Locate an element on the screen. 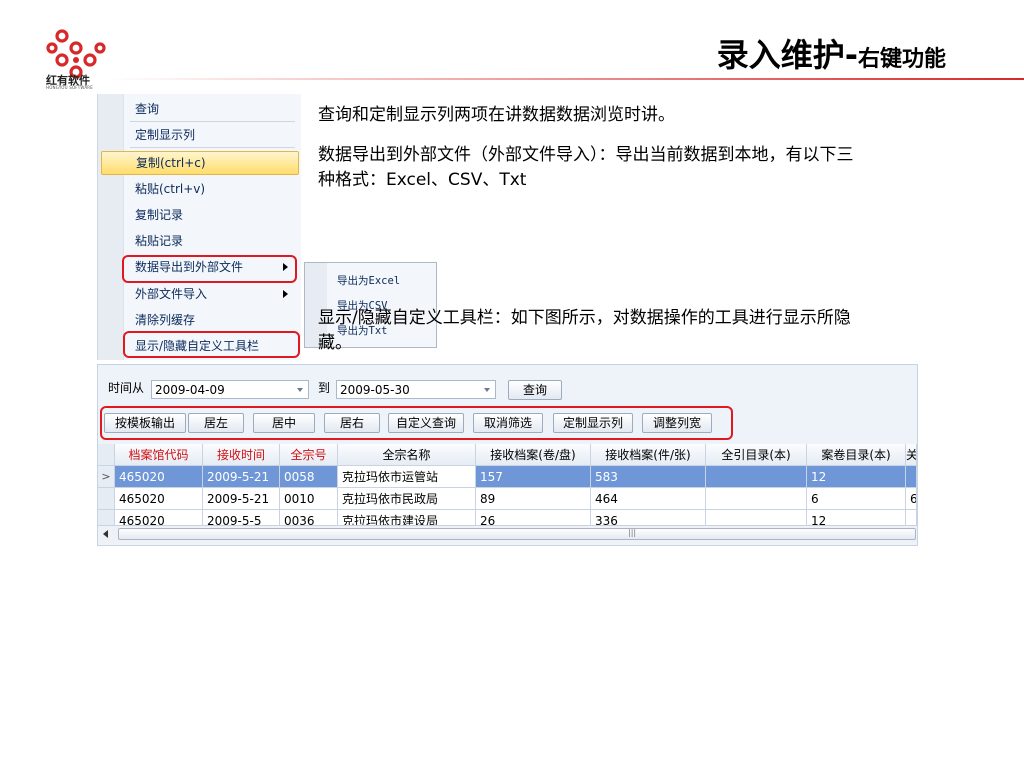  menu-item-label: 复制(ctrl+c) is located at coordinates (171, 163).